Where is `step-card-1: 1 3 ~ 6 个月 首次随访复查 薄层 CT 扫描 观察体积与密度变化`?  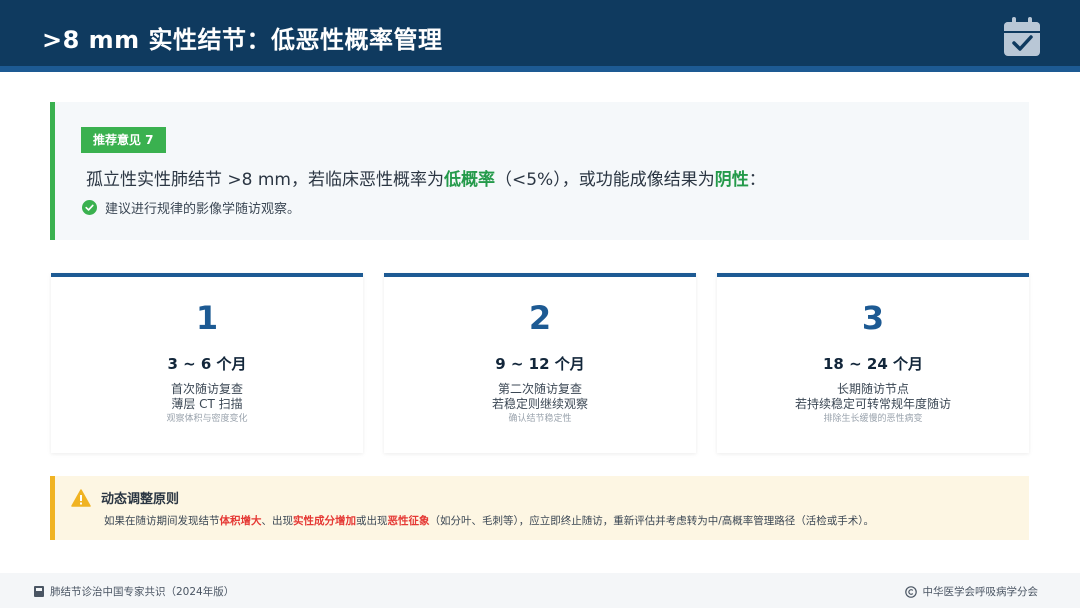
step-card-1: 1 3 ~ 6 个月 首次随访复查 薄层 CT 扫描 观察体积与密度变化 is located at coordinates (207, 363).